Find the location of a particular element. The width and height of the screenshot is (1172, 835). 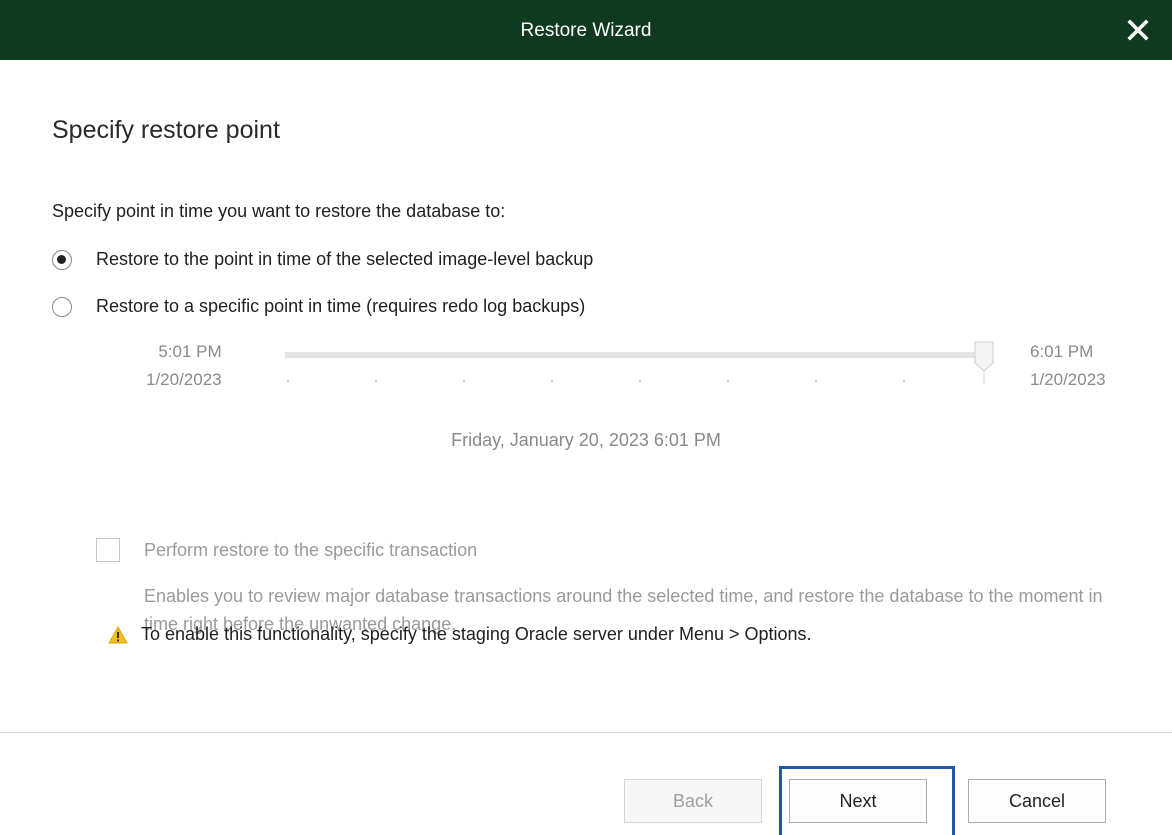

time-slider-track is located at coordinates (637, 355).